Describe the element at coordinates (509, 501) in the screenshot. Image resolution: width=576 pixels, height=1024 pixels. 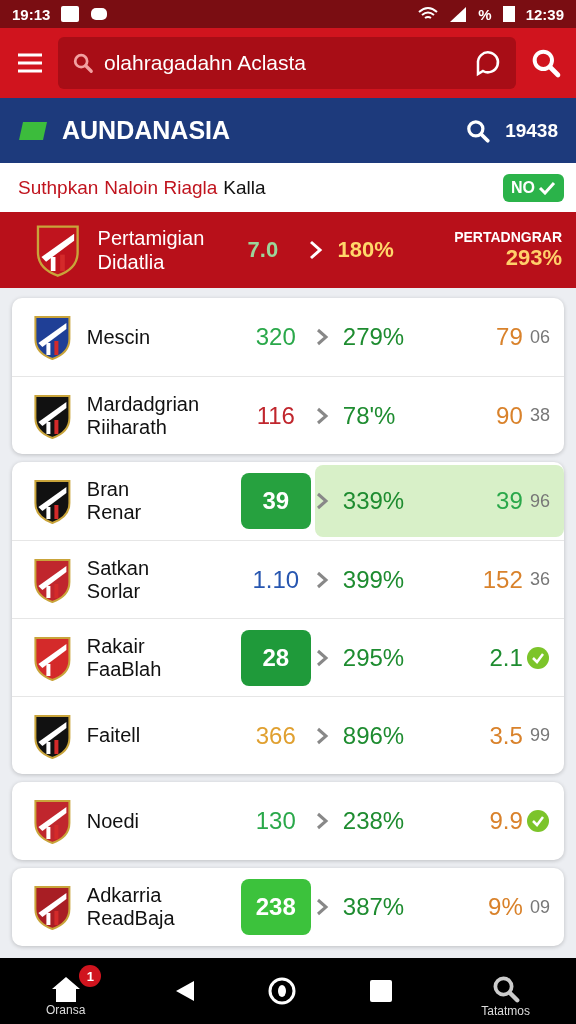
I see `stat-value: 39` at that location.